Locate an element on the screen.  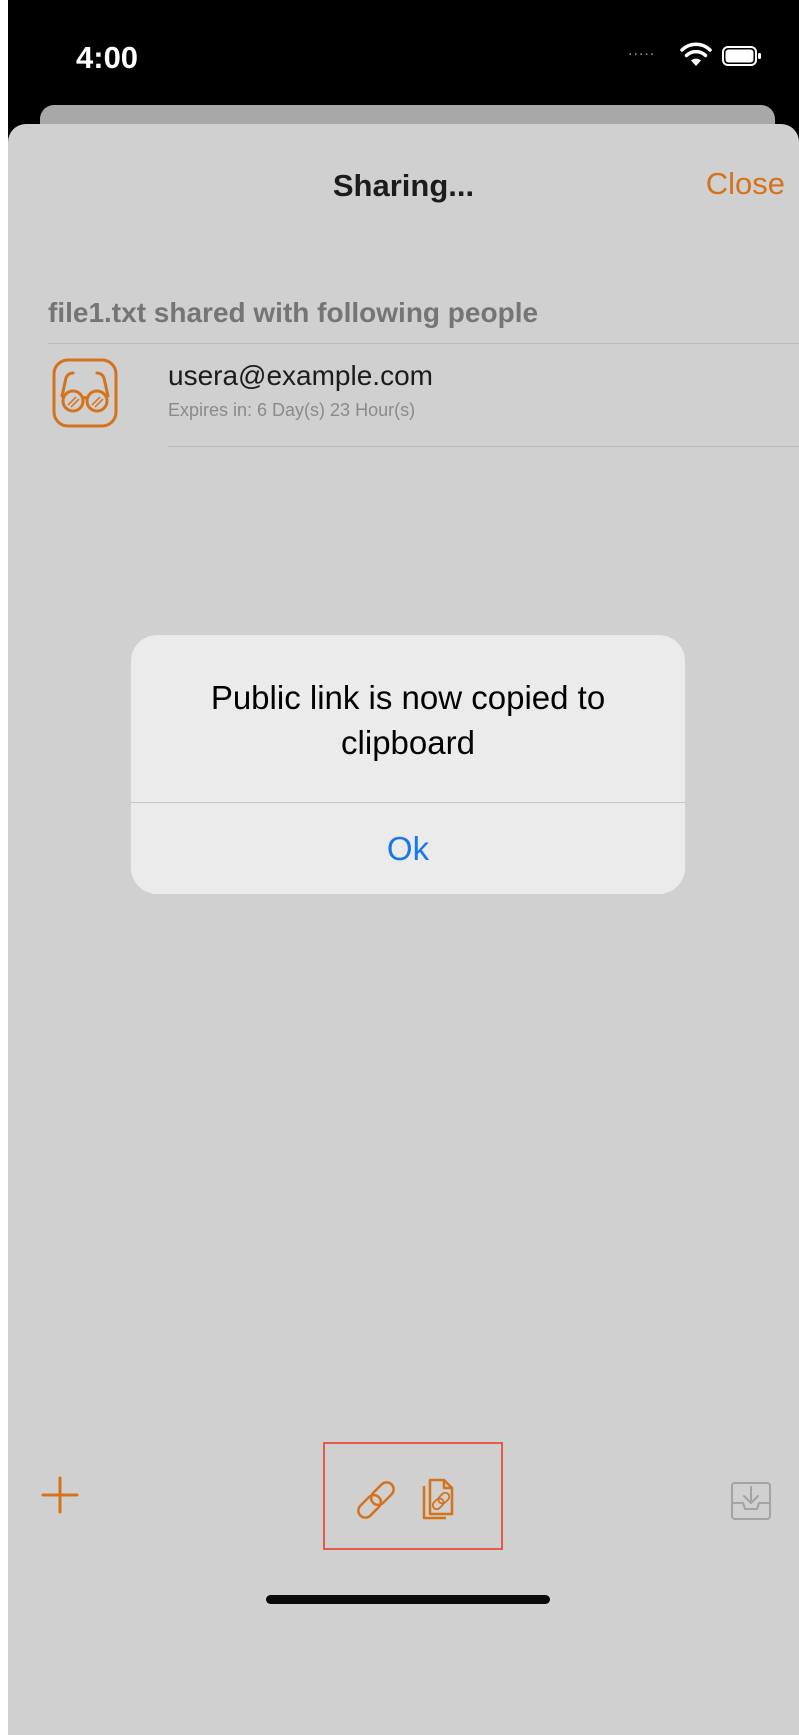
battery-icon is located at coordinates (741, 56).